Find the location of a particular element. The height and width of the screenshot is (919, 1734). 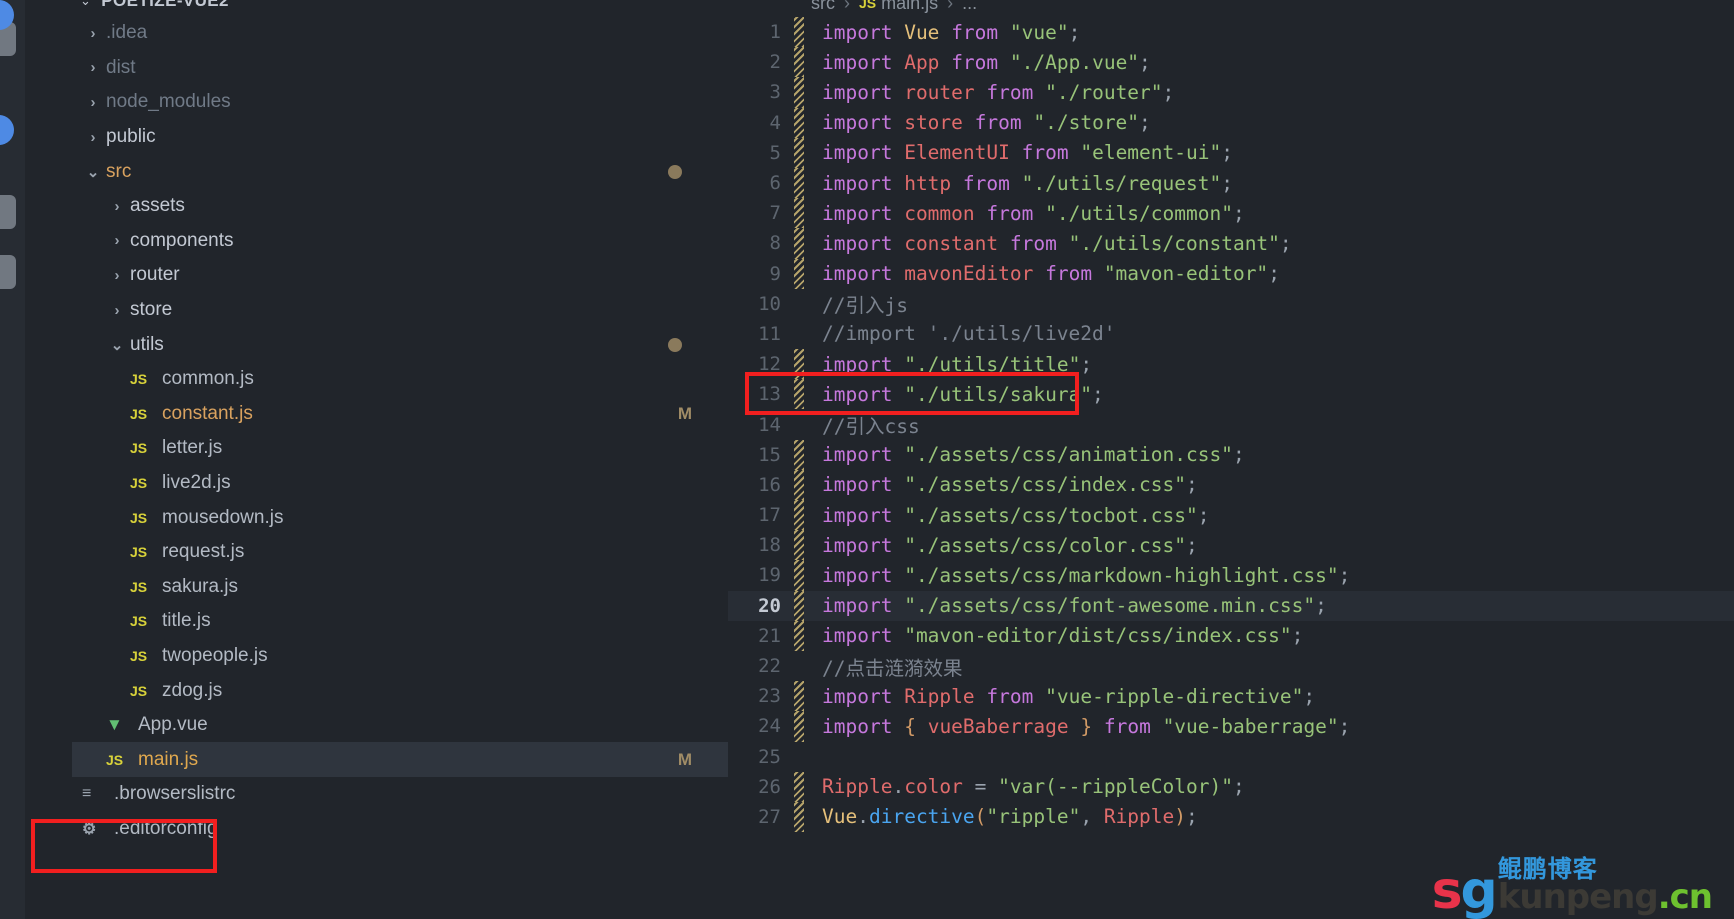

code-text: //import './utils/live2d' is located at coordinates (969, 334).